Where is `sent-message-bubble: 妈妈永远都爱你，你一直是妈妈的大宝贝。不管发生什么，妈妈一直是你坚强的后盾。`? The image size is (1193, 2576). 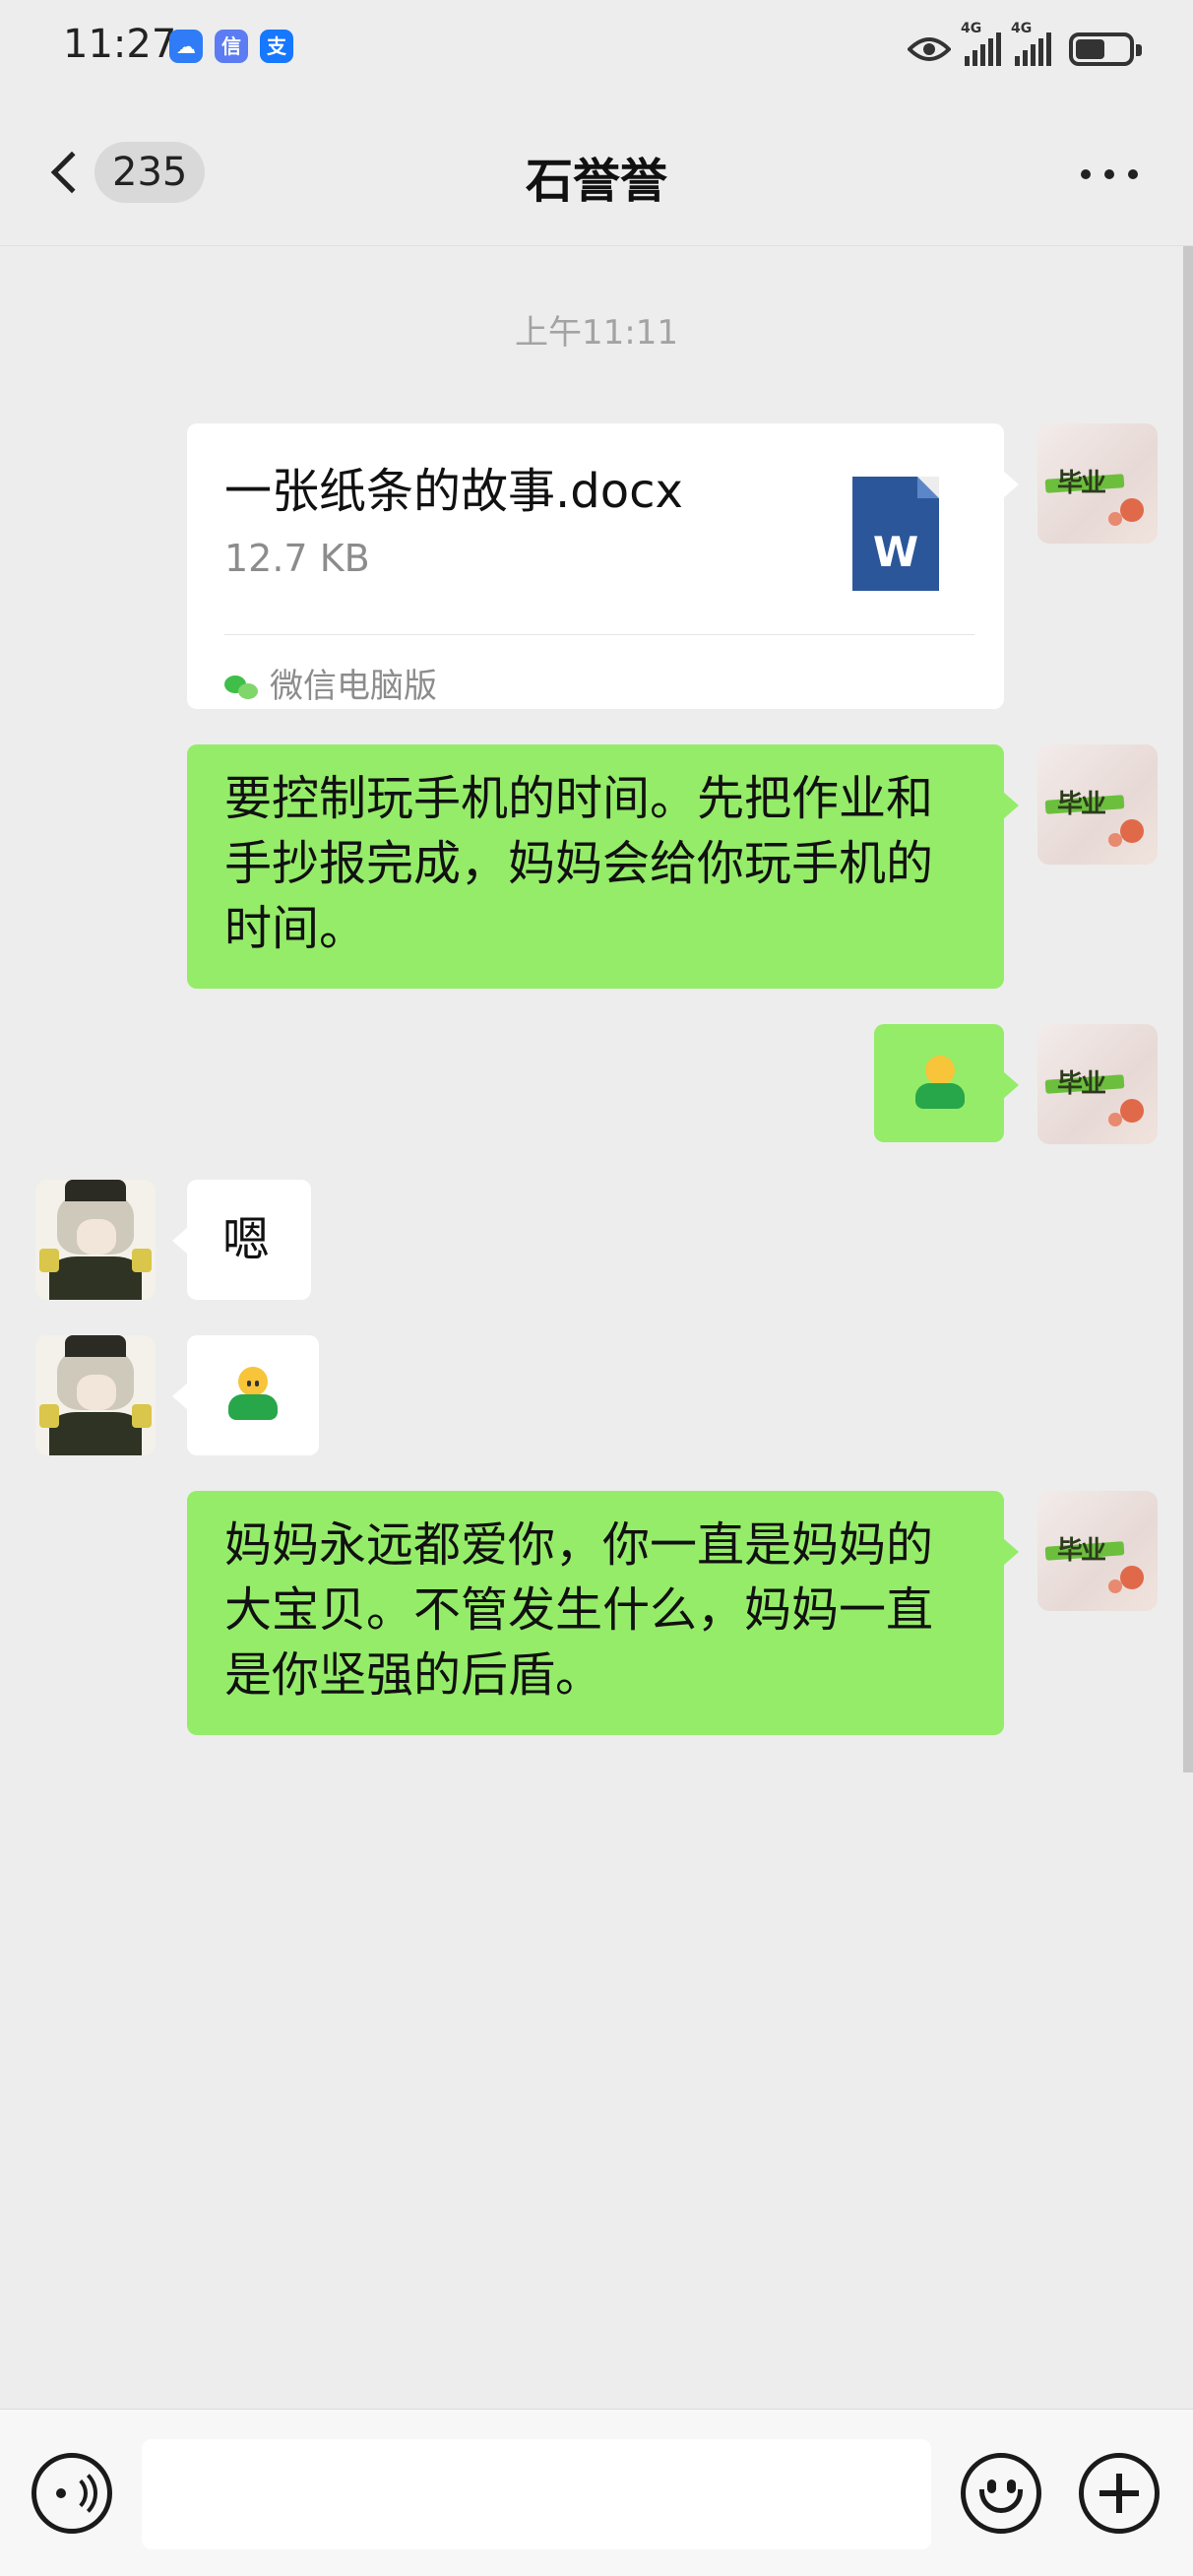 sent-message-bubble: 妈妈永远都爱你，你一直是妈妈的大宝贝。不管发生什么，妈妈一直是你坚强的后盾。 is located at coordinates (603, 1613).